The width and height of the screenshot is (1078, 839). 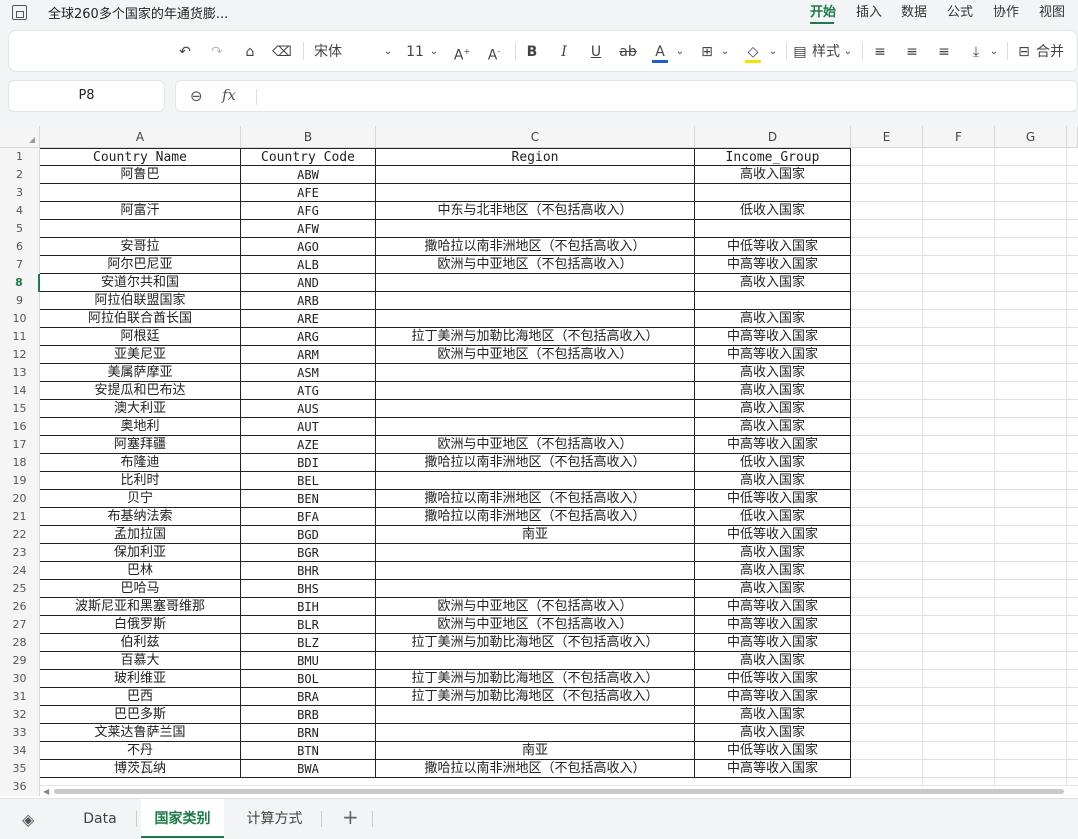 What do you see at coordinates (140, 157) in the screenshot?
I see `header-cell-country-name: Country Name` at bounding box center [140, 157].